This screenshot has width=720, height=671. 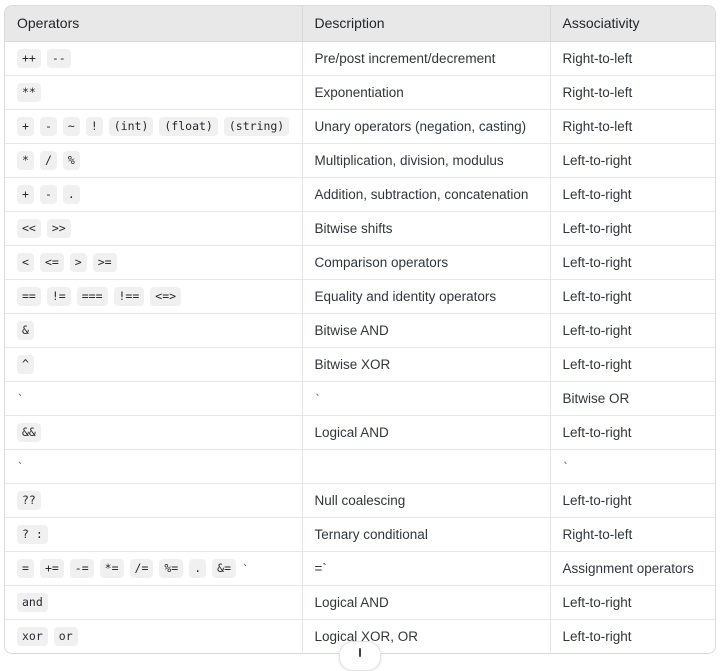 What do you see at coordinates (71, 194) in the screenshot?
I see `operator-chip: .` at bounding box center [71, 194].